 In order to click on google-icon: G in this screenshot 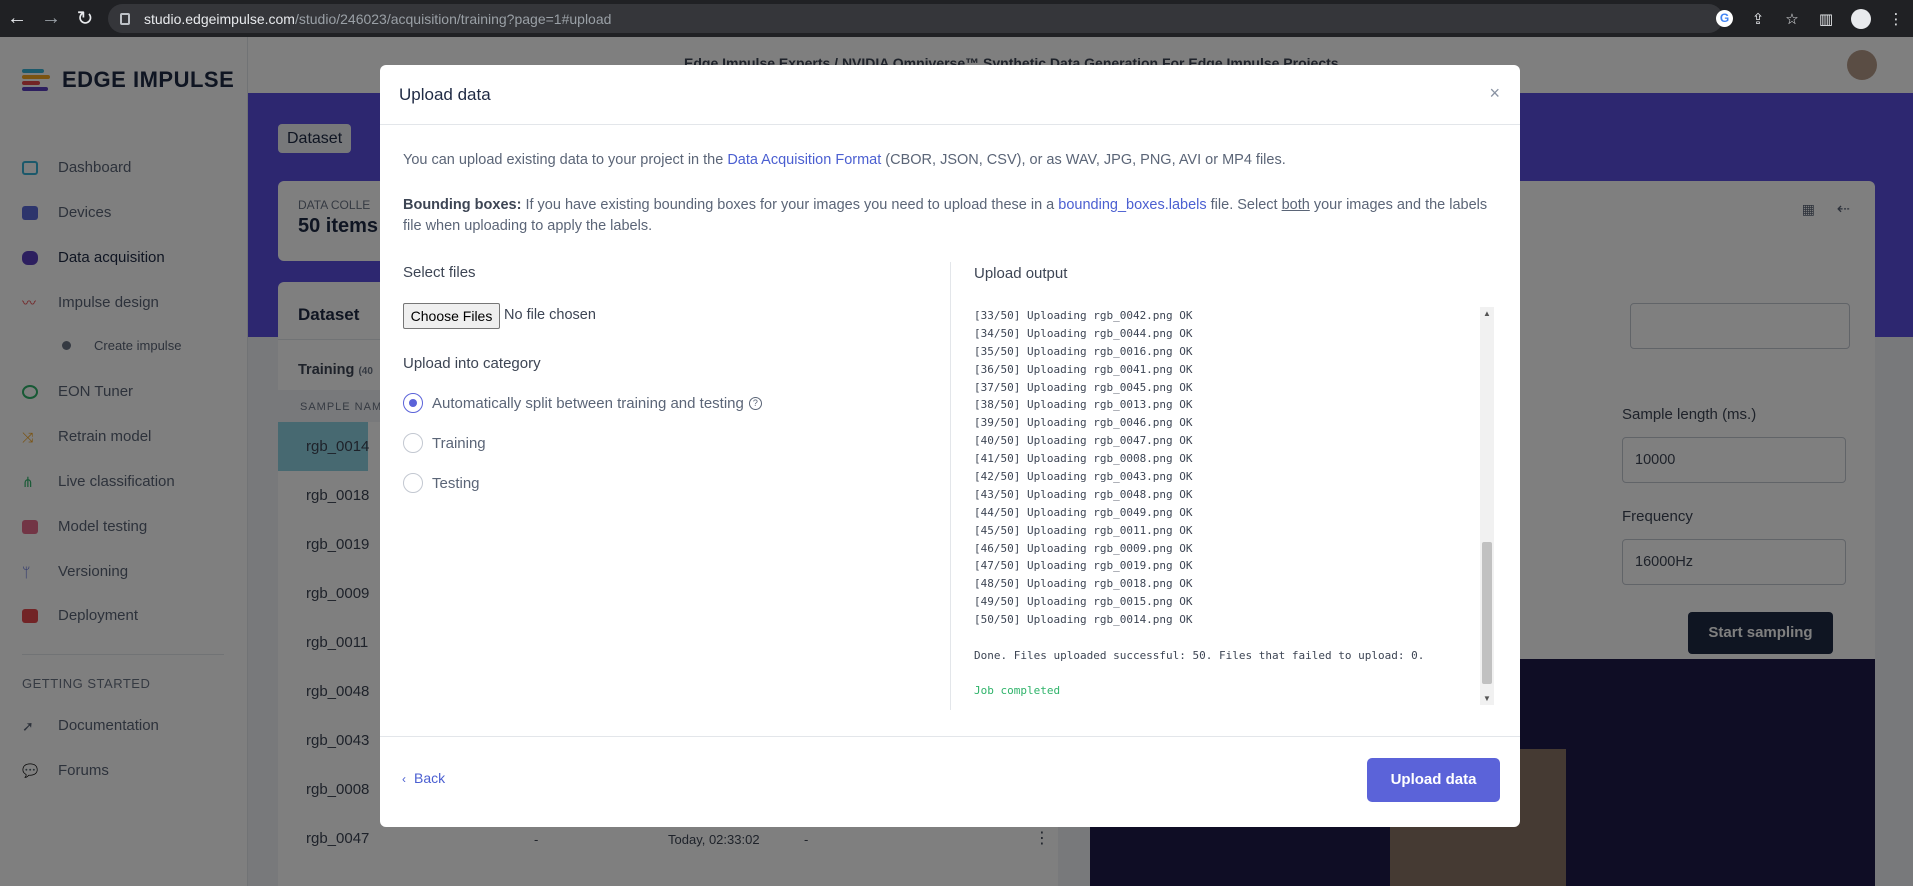, I will do `click(1724, 18)`.